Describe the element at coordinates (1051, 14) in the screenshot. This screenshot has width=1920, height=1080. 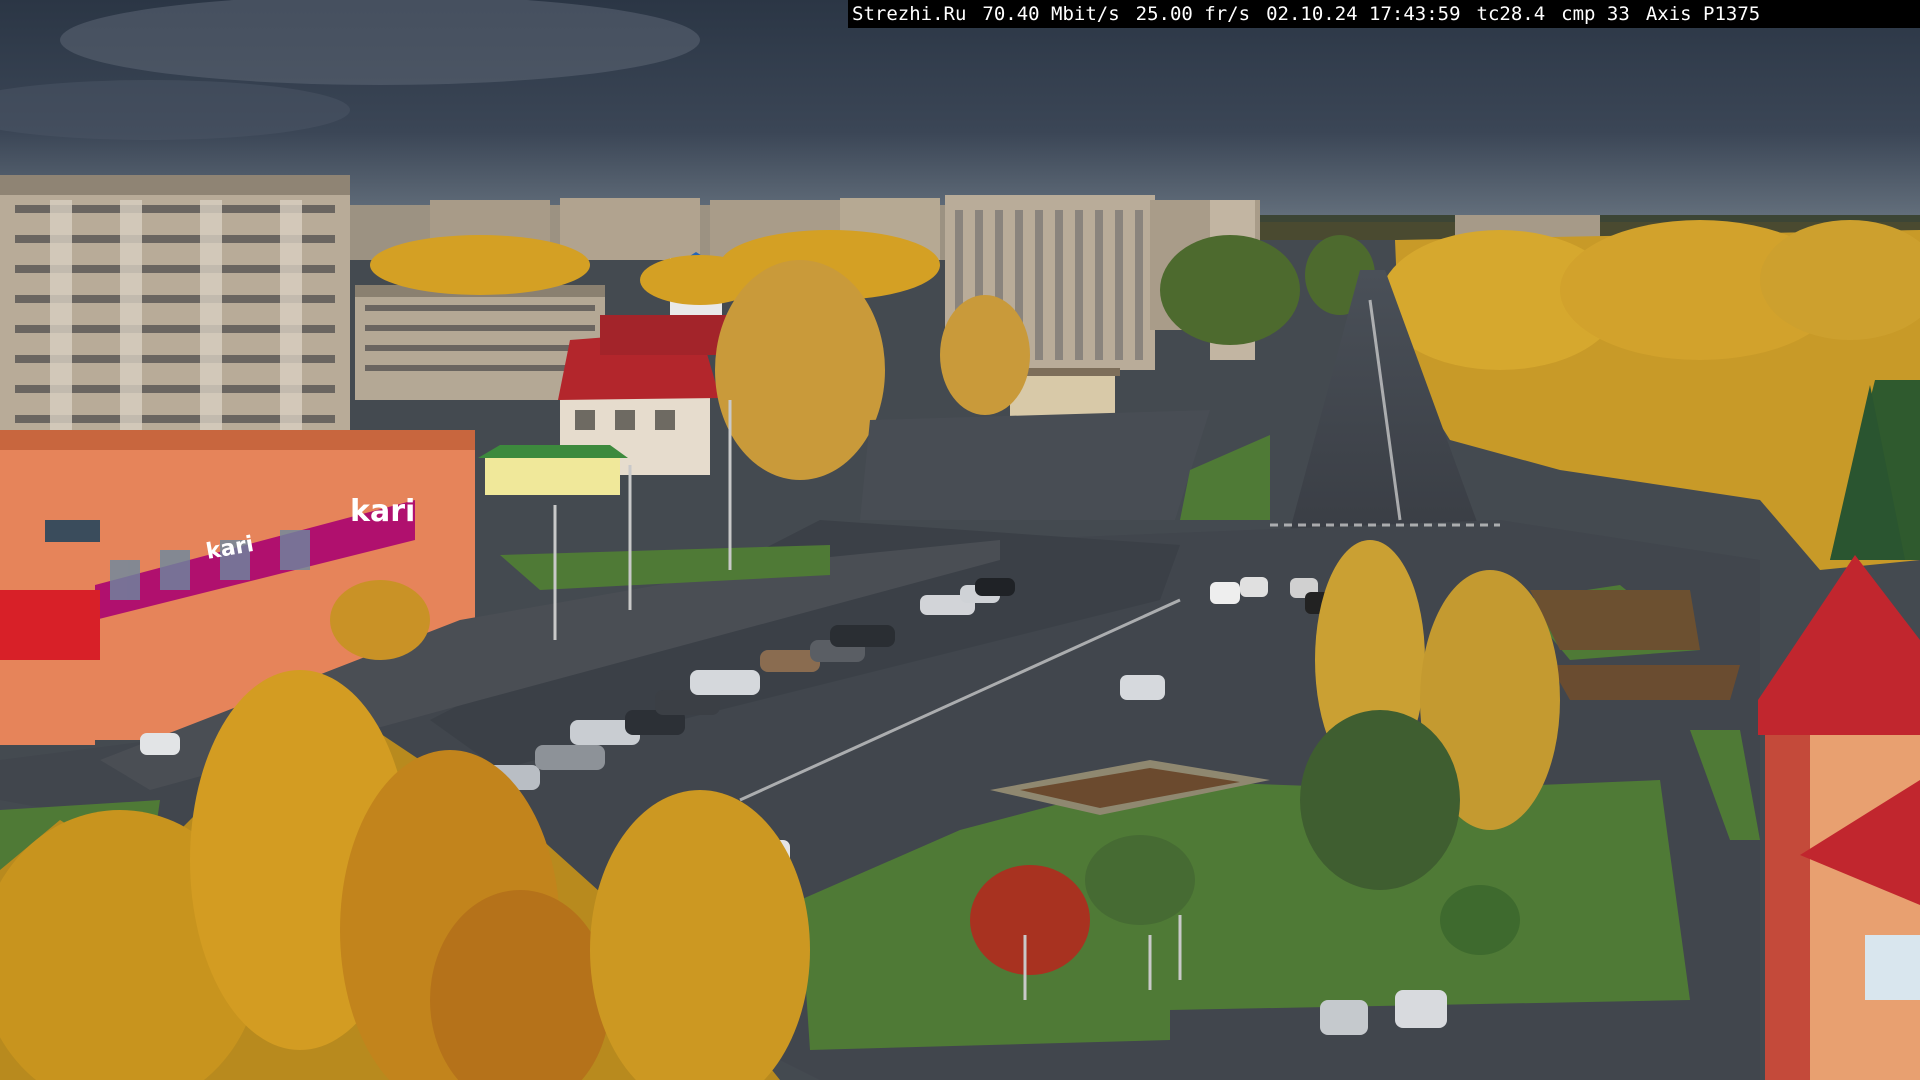
I see `bitrate: 70.40 Mbit/s` at that location.